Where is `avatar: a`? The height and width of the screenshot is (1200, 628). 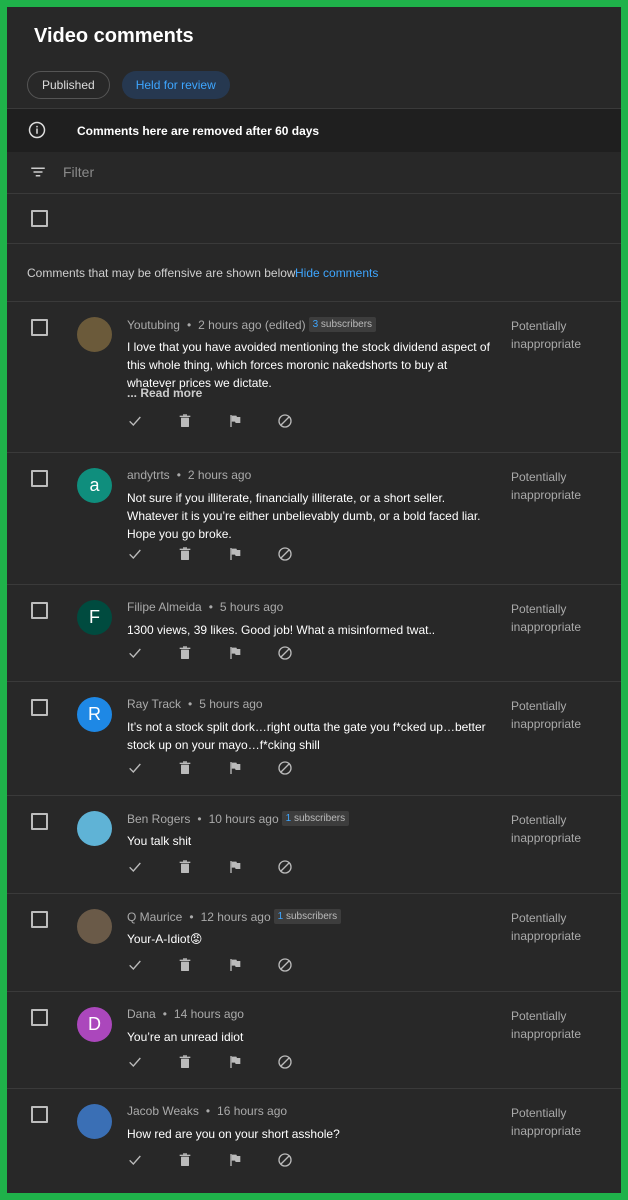 avatar: a is located at coordinates (94, 485).